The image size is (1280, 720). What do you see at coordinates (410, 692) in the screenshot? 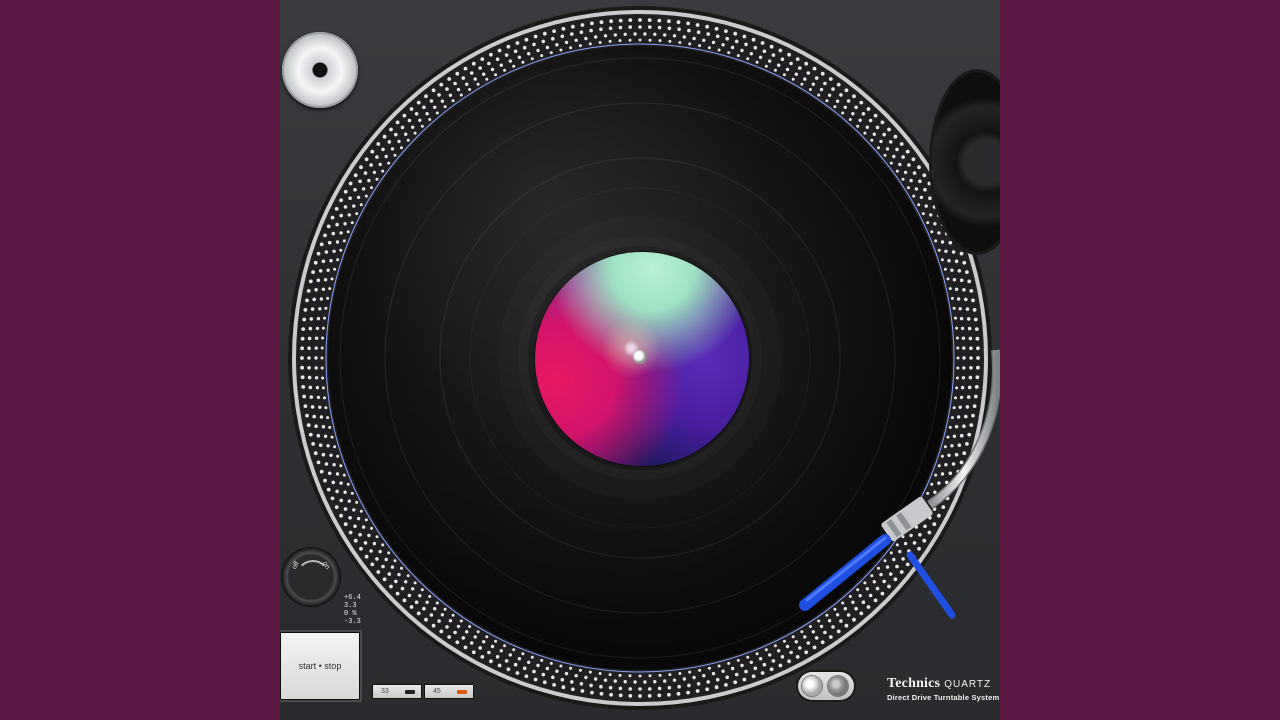
I see `speed-33-led-icon` at bounding box center [410, 692].